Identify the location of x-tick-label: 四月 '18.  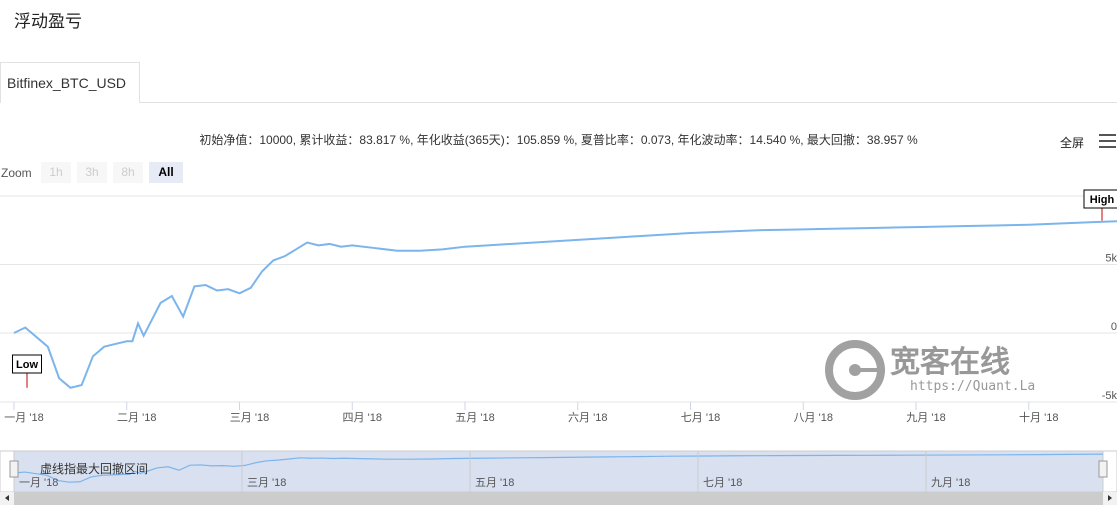
(362, 418).